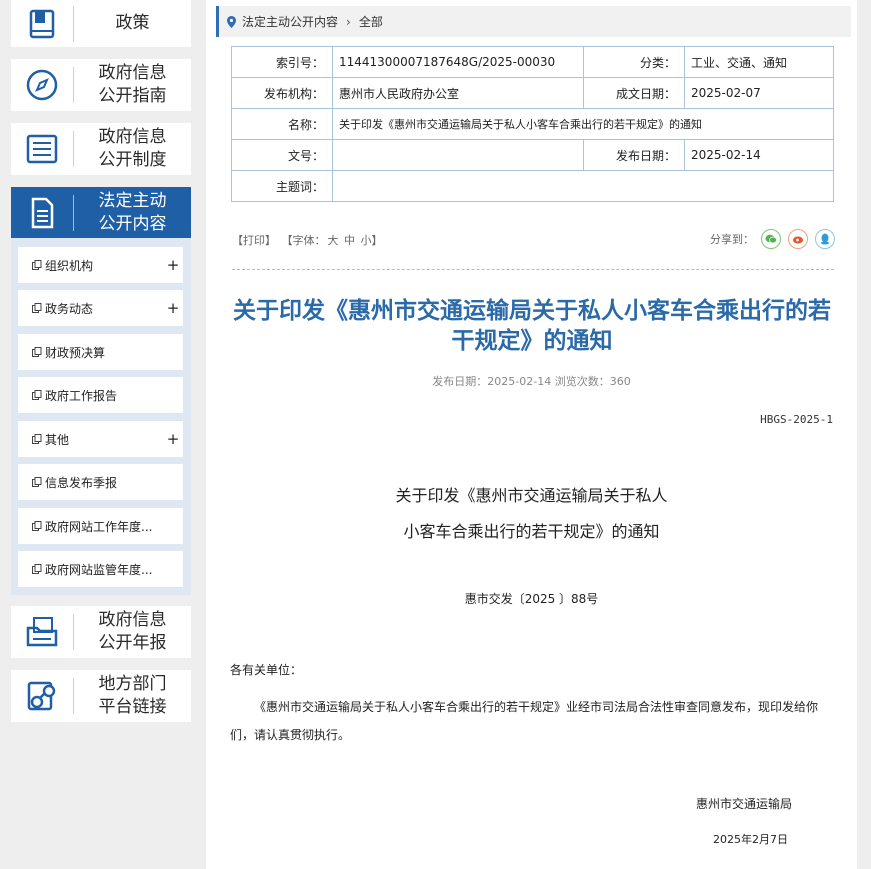  What do you see at coordinates (750, 839) in the screenshot?
I see `sign-date: 2025年2月7日` at bounding box center [750, 839].